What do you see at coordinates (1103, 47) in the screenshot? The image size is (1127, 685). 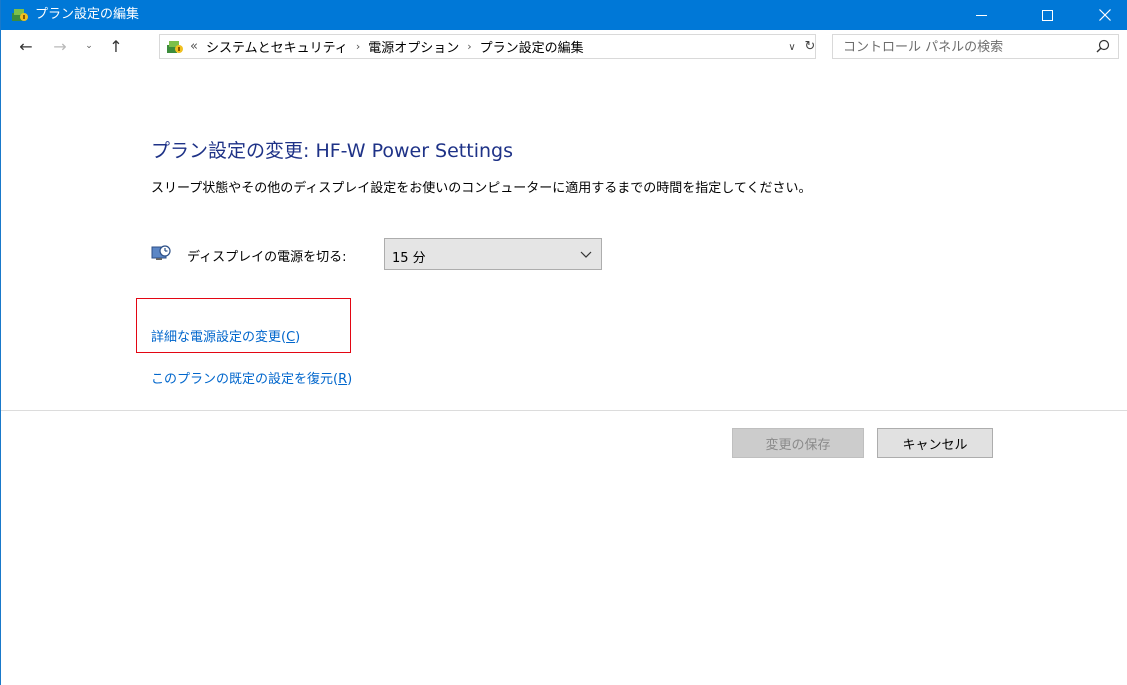 I see `search-icon` at bounding box center [1103, 47].